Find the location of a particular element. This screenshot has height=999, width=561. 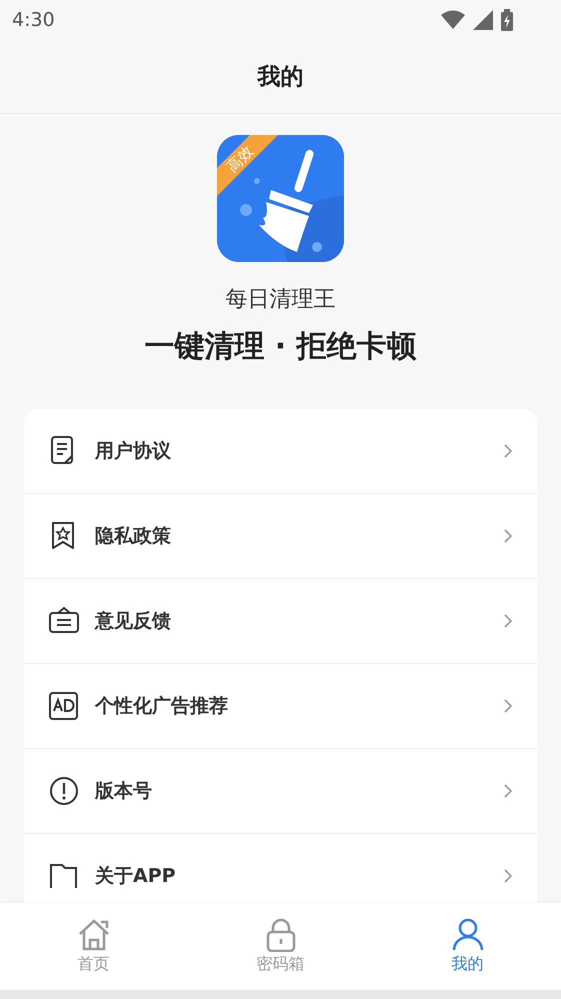

menu-item: 版本号 is located at coordinates (280, 791).